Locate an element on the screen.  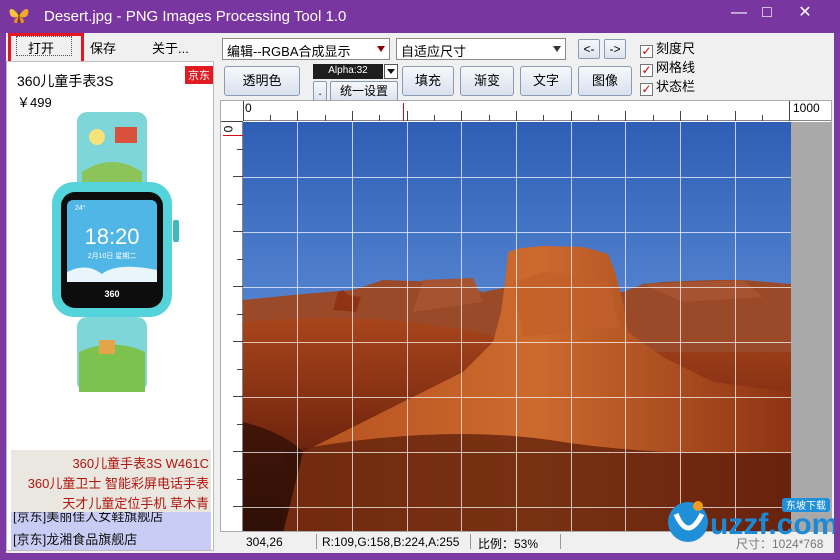
status-scale: 比例：53% is located at coordinates (508, 544).